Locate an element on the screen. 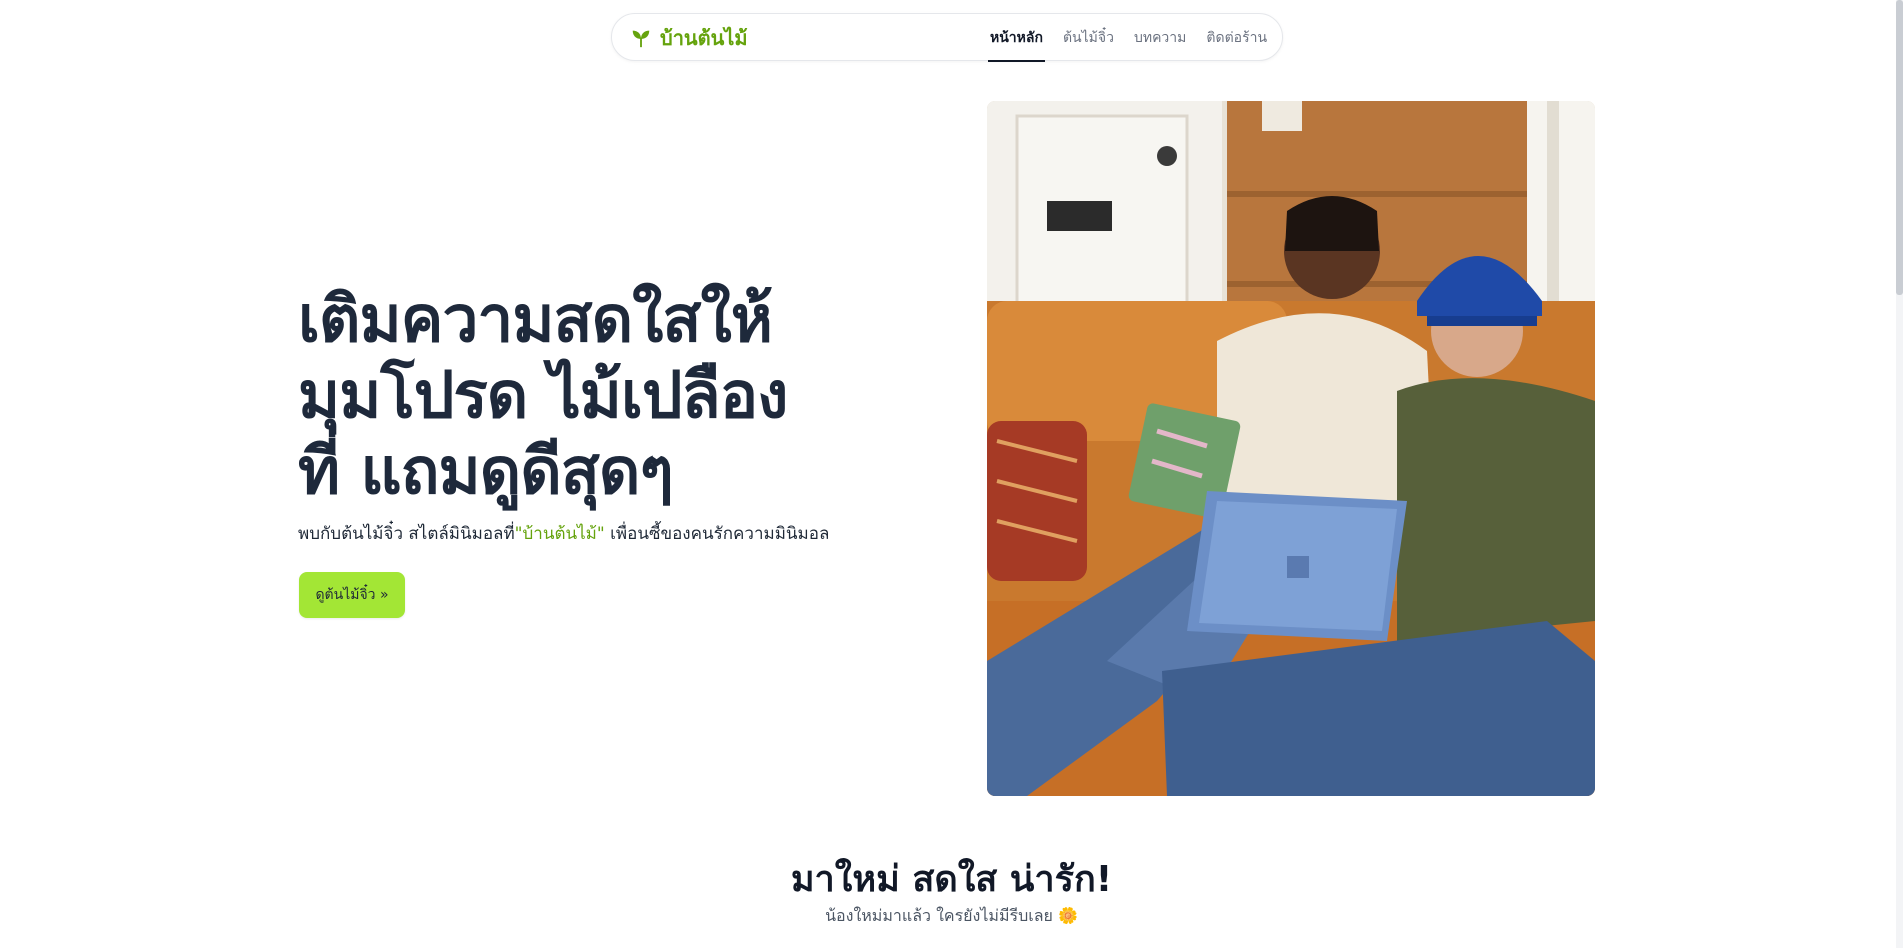 This screenshot has width=1903, height=948. hero-subtitle-text-end: เพื่อนซี้ของคนรักความมินิมอล is located at coordinates (717, 534).